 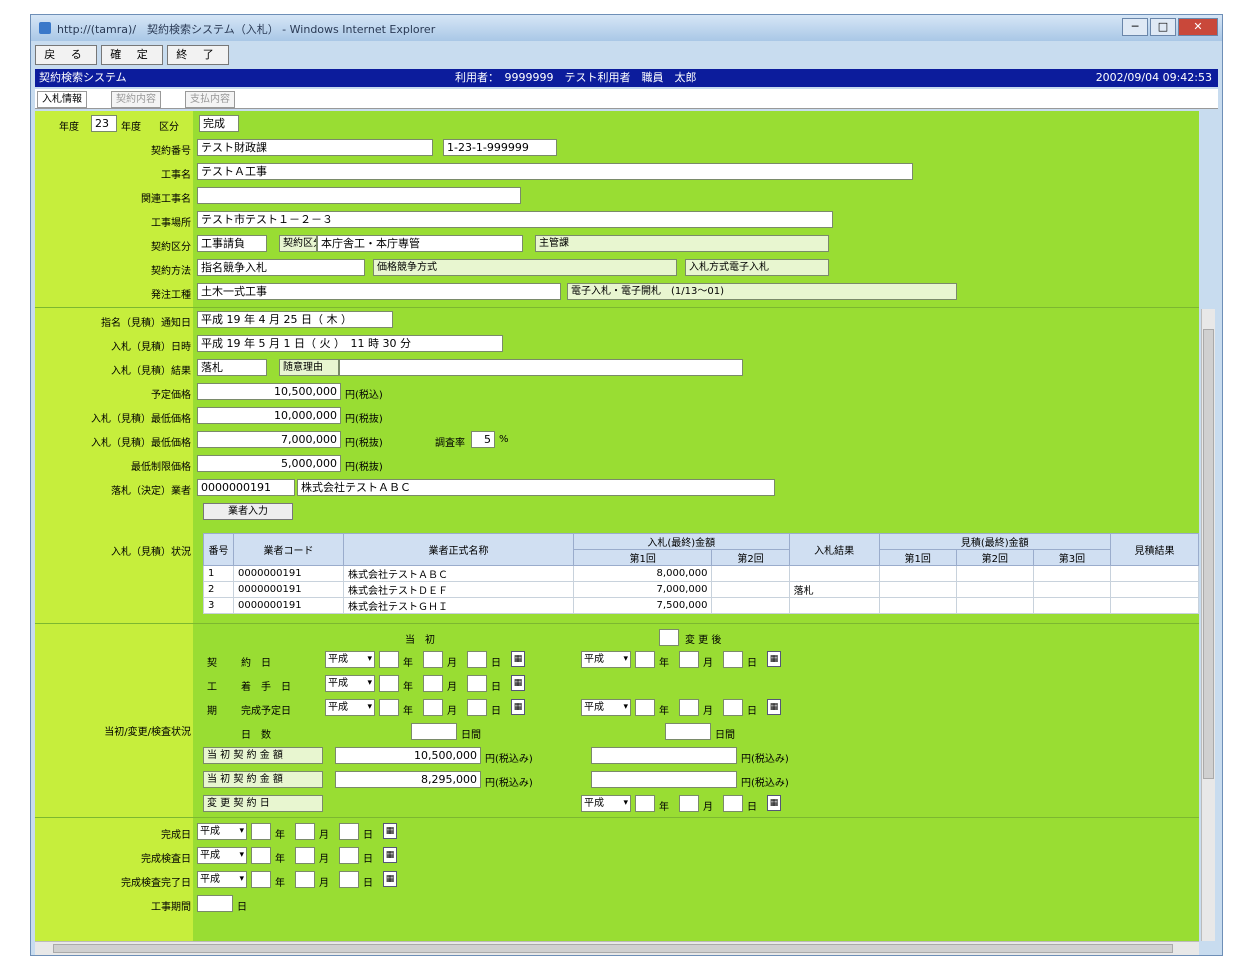 I want to click on bidder-input-button: 業者入力, so click(x=248, y=511).